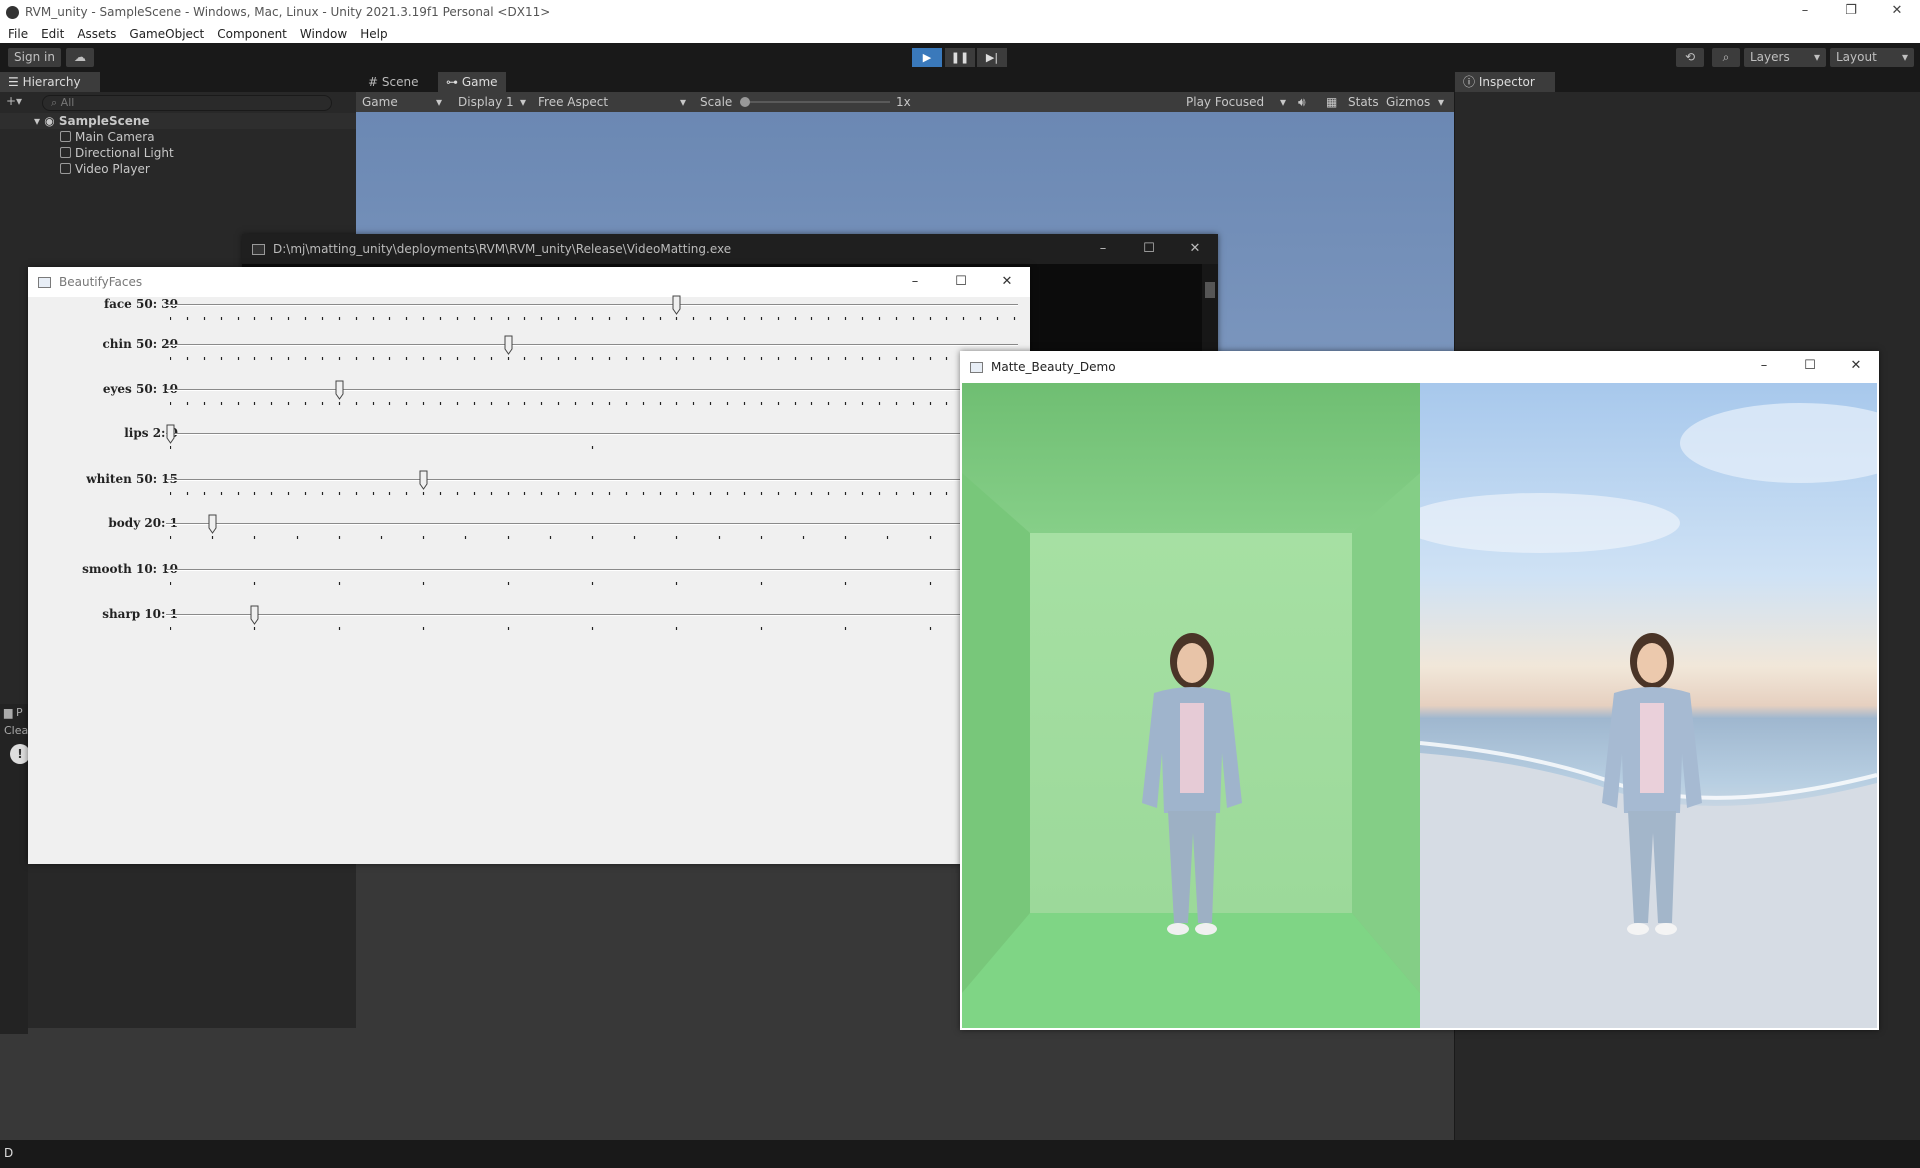 The height and width of the screenshot is (1168, 1920). I want to click on menu-file: File, so click(18, 34).